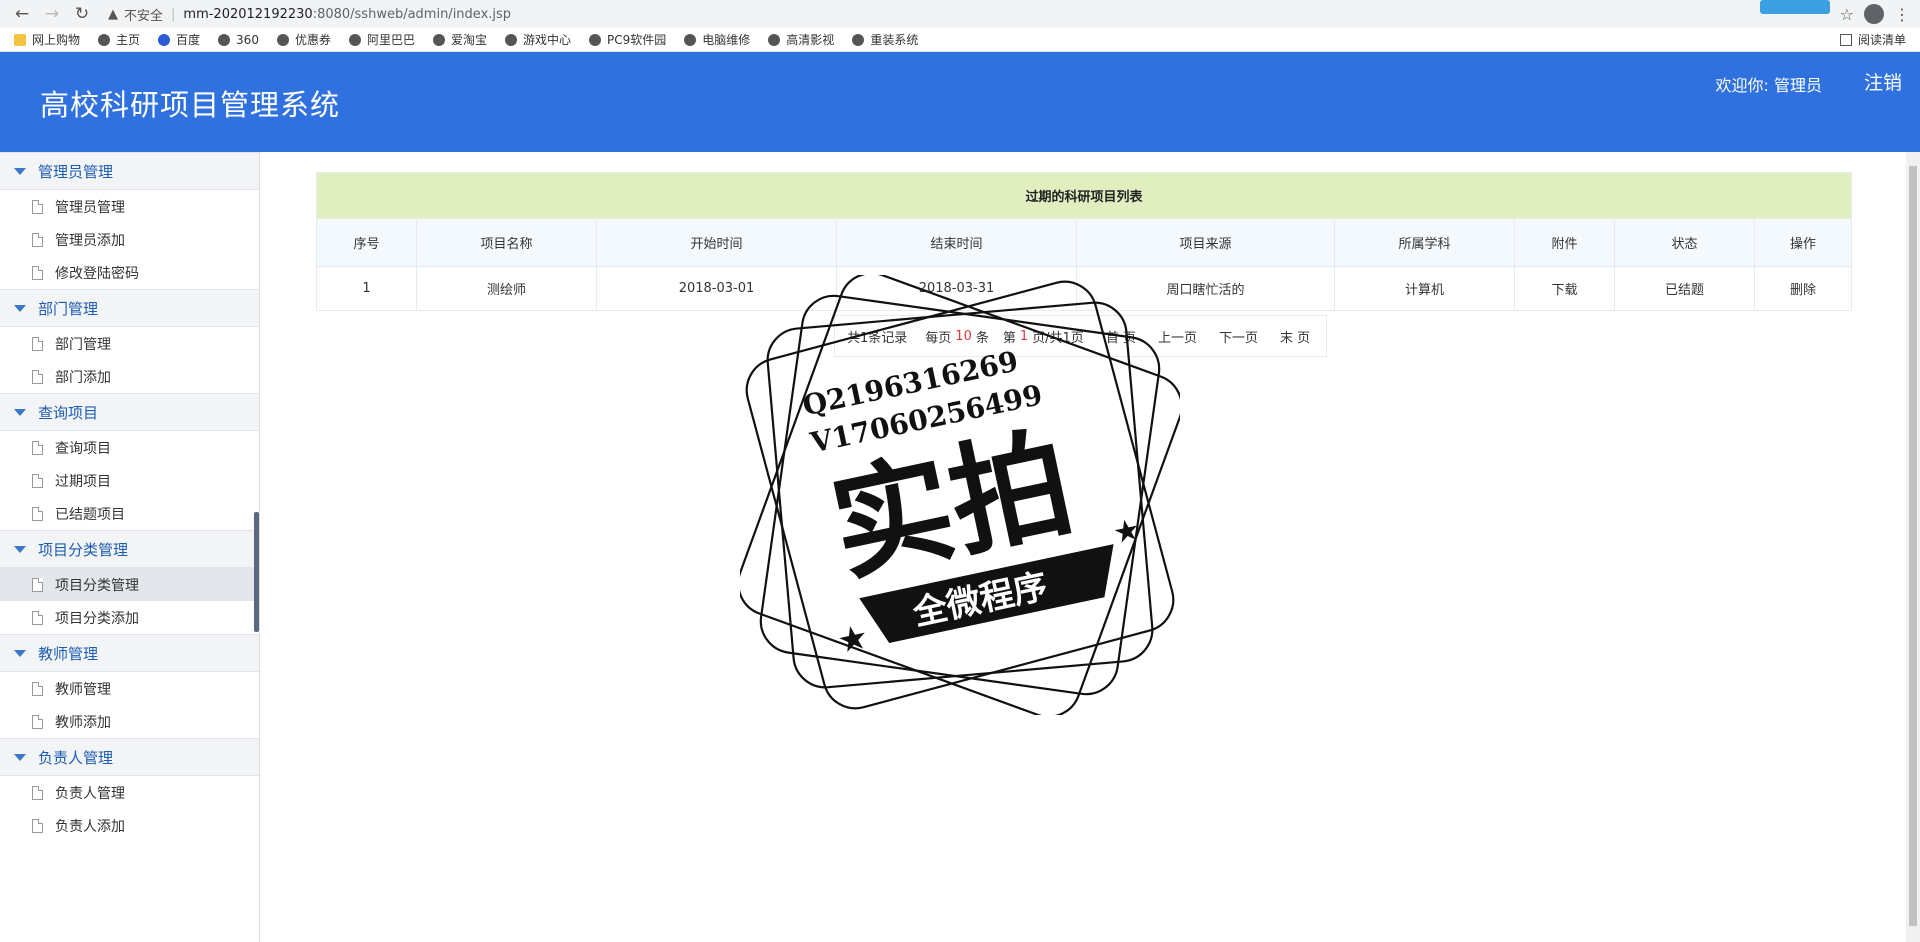 The width and height of the screenshot is (1920, 942). Describe the element at coordinates (1009, 338) in the screenshot. I see `pager-page-prefix: 第` at that location.